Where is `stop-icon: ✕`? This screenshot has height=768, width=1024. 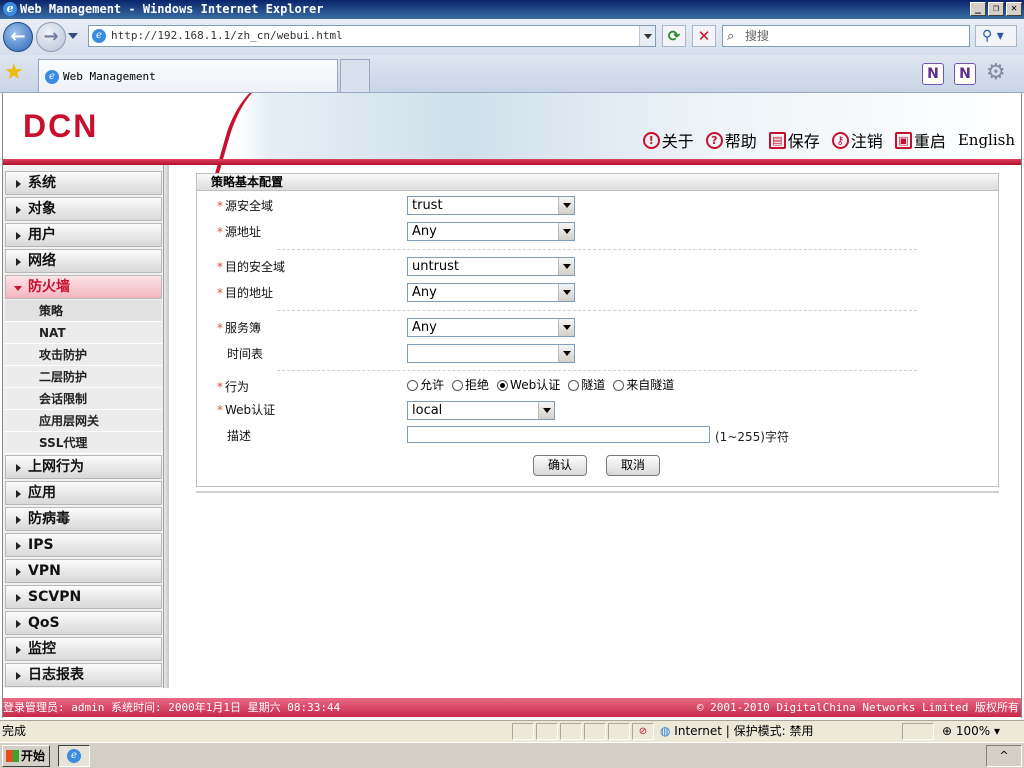 stop-icon: ✕ is located at coordinates (704, 36).